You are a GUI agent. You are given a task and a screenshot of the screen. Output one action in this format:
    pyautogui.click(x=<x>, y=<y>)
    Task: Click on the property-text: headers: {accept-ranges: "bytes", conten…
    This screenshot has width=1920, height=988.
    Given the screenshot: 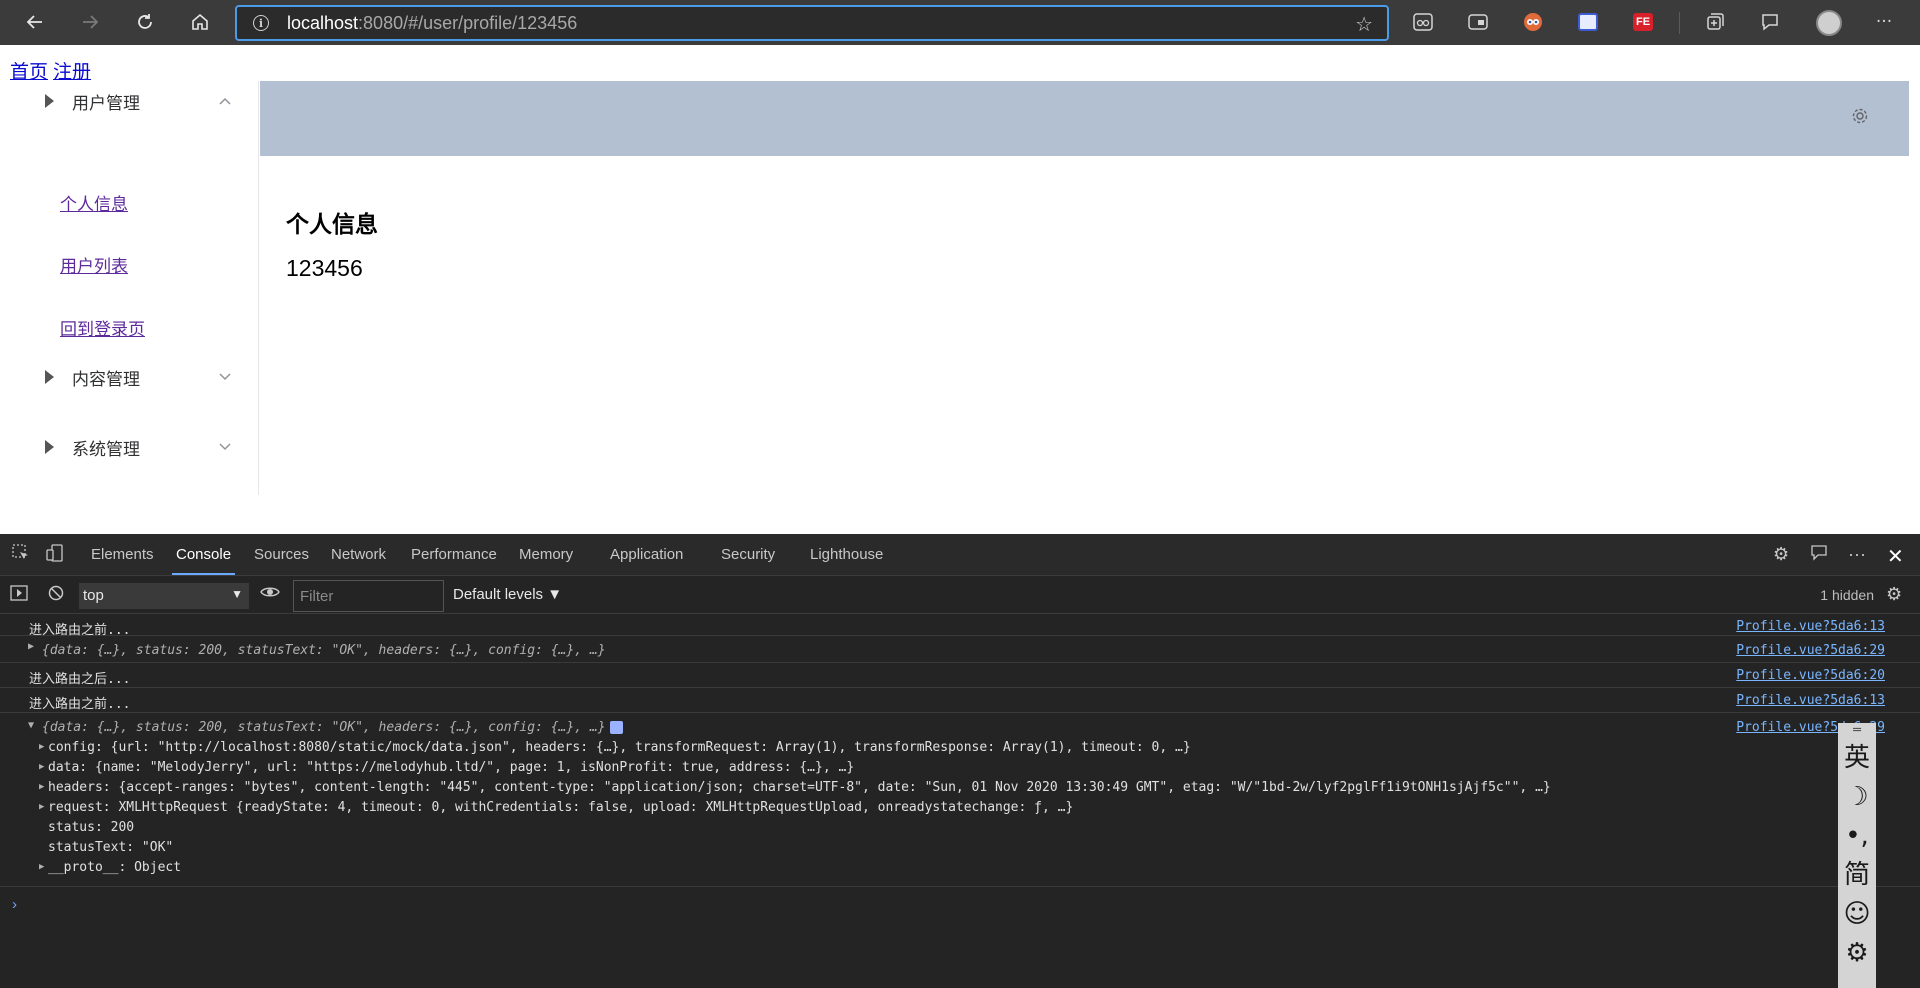 What is the action you would take?
    pyautogui.click(x=799, y=787)
    